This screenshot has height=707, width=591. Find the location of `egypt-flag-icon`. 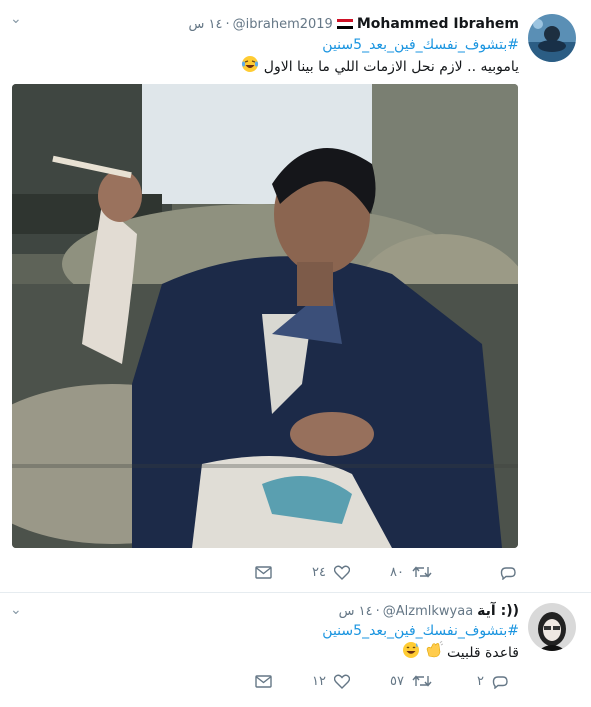

egypt-flag-icon is located at coordinates (344, 24).